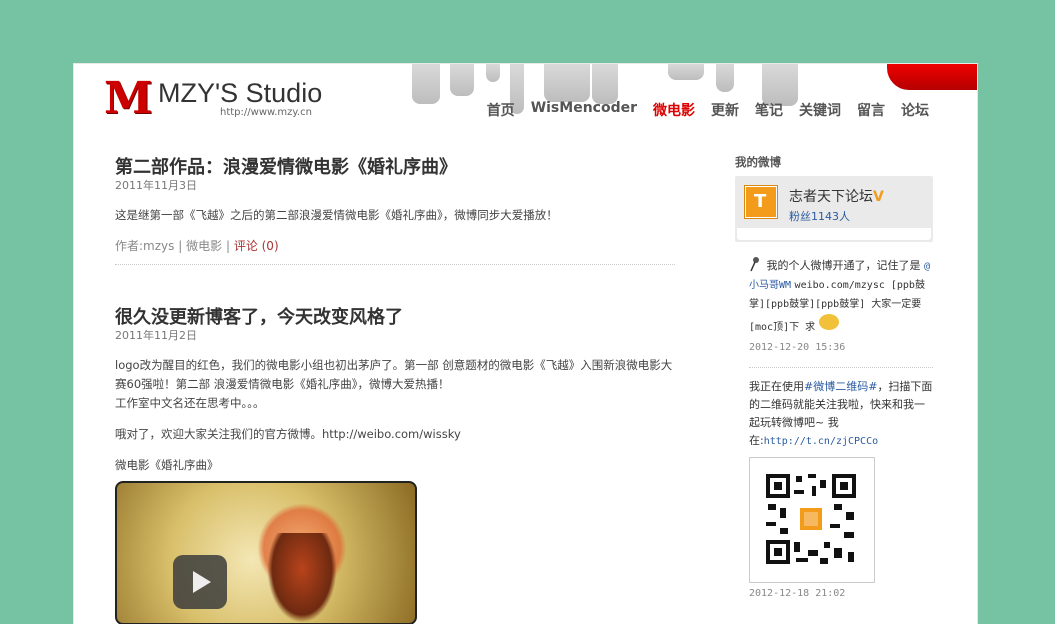 This screenshot has height=624, width=1055. What do you see at coordinates (395, 251) in the screenshot?
I see `post-meta: 作者:mzys | 微电影 | 评论 (0)` at bounding box center [395, 251].